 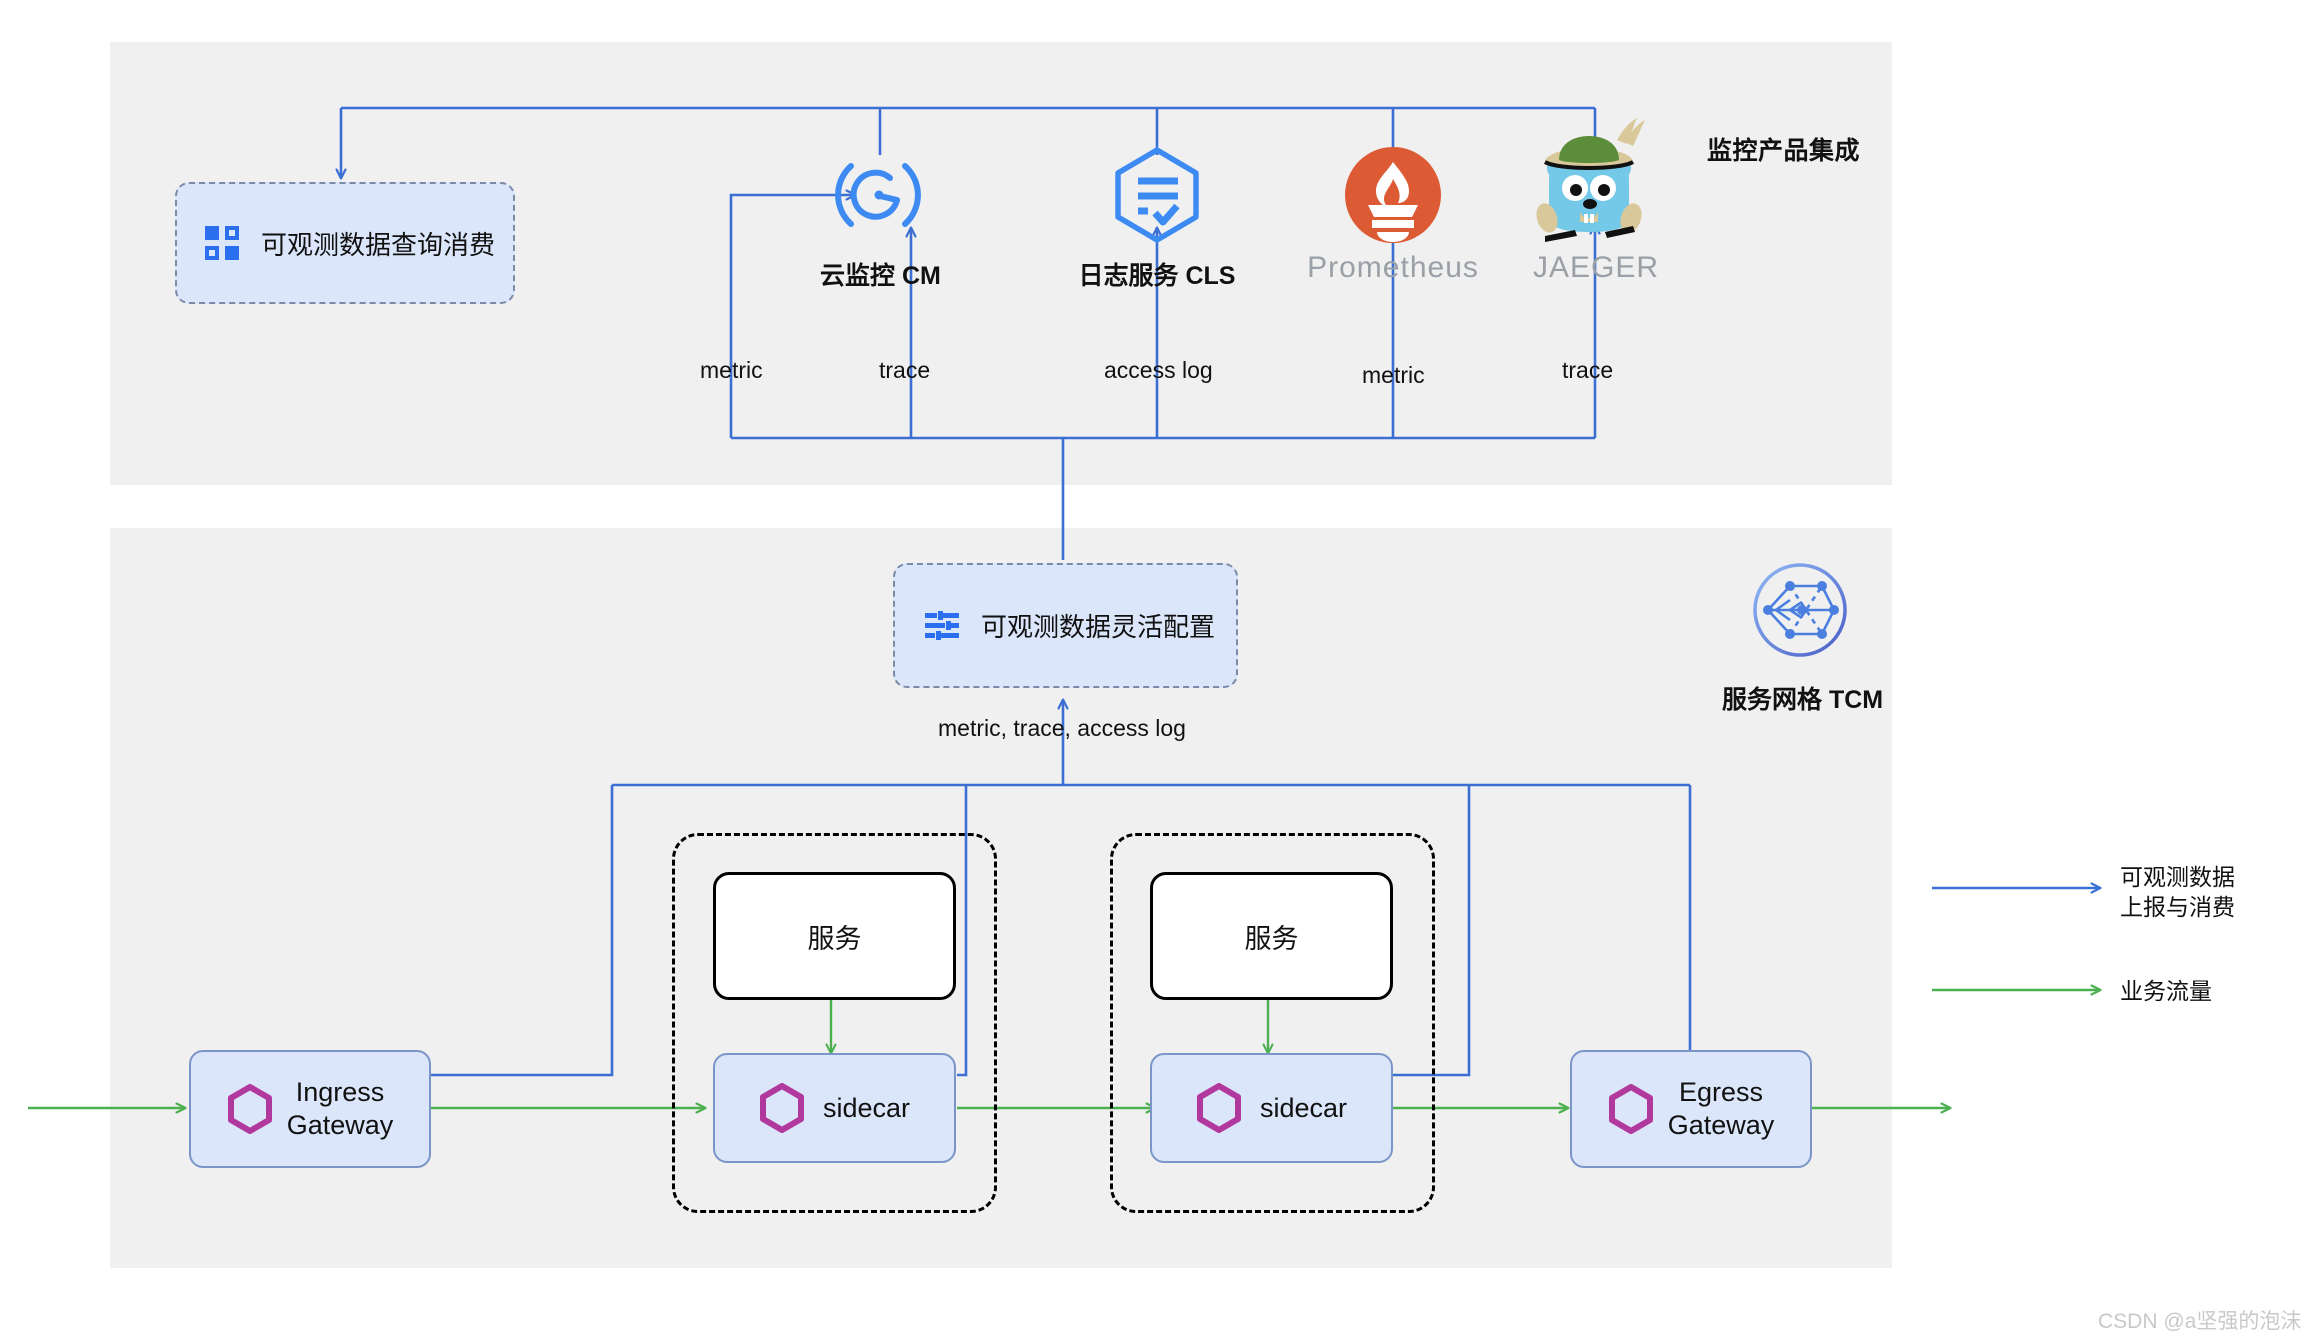 I want to click on wire-label-cls-access-log: access log, so click(x=1158, y=370).